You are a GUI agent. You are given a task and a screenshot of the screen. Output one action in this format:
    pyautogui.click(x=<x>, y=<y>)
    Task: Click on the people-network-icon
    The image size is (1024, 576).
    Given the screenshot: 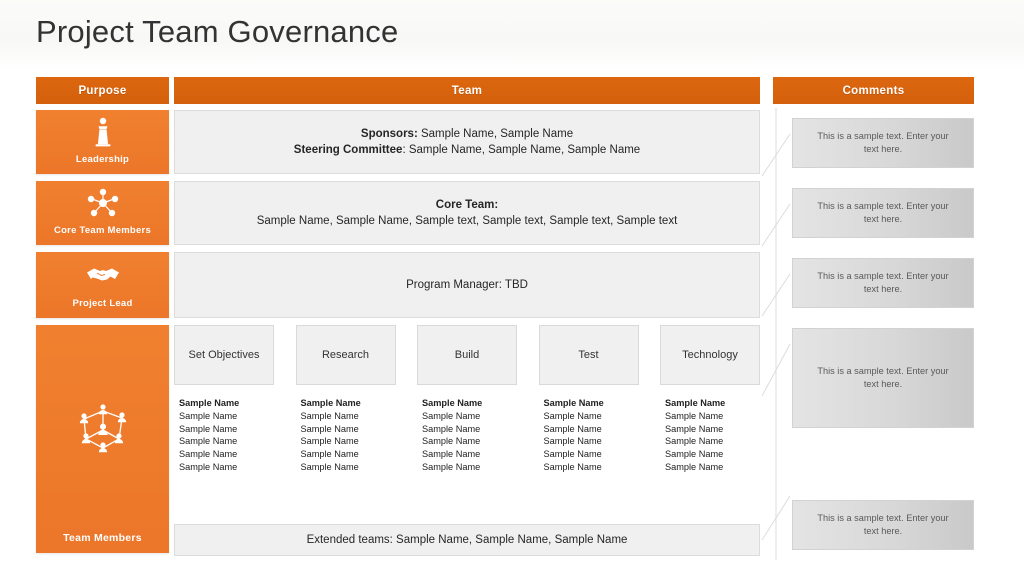 What is the action you would take?
    pyautogui.click(x=102, y=428)
    